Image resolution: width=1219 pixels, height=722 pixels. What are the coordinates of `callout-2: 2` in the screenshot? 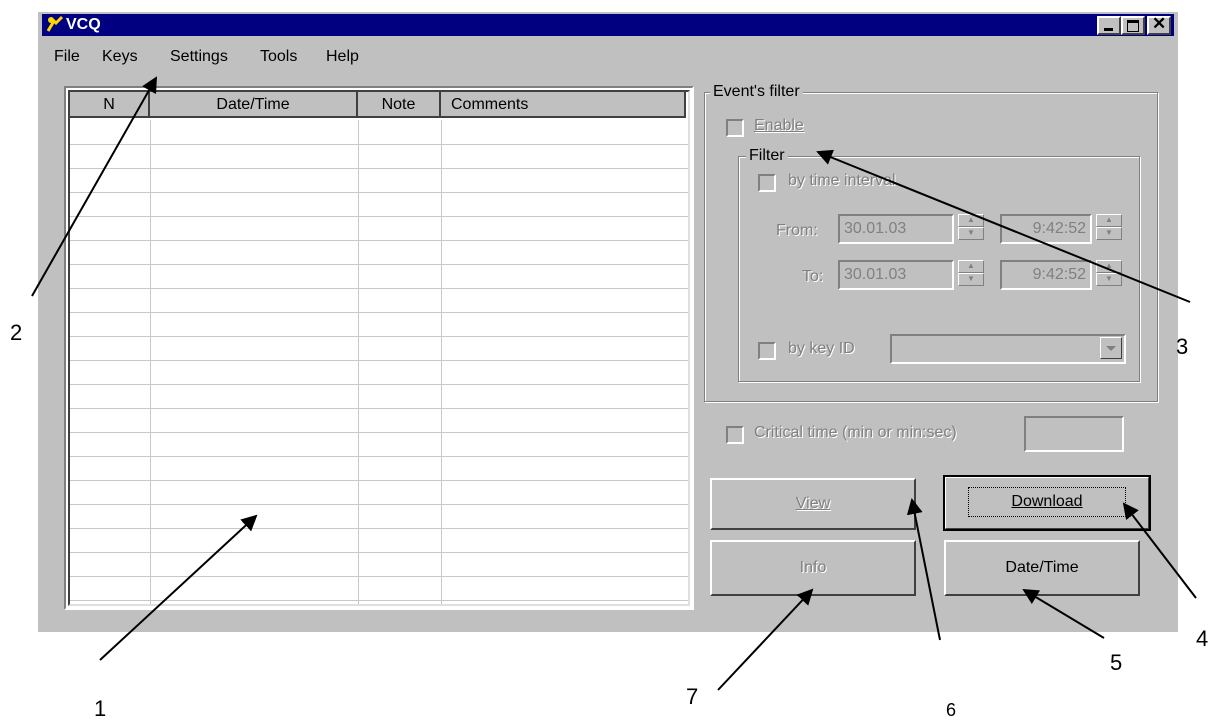 It's located at (16, 332).